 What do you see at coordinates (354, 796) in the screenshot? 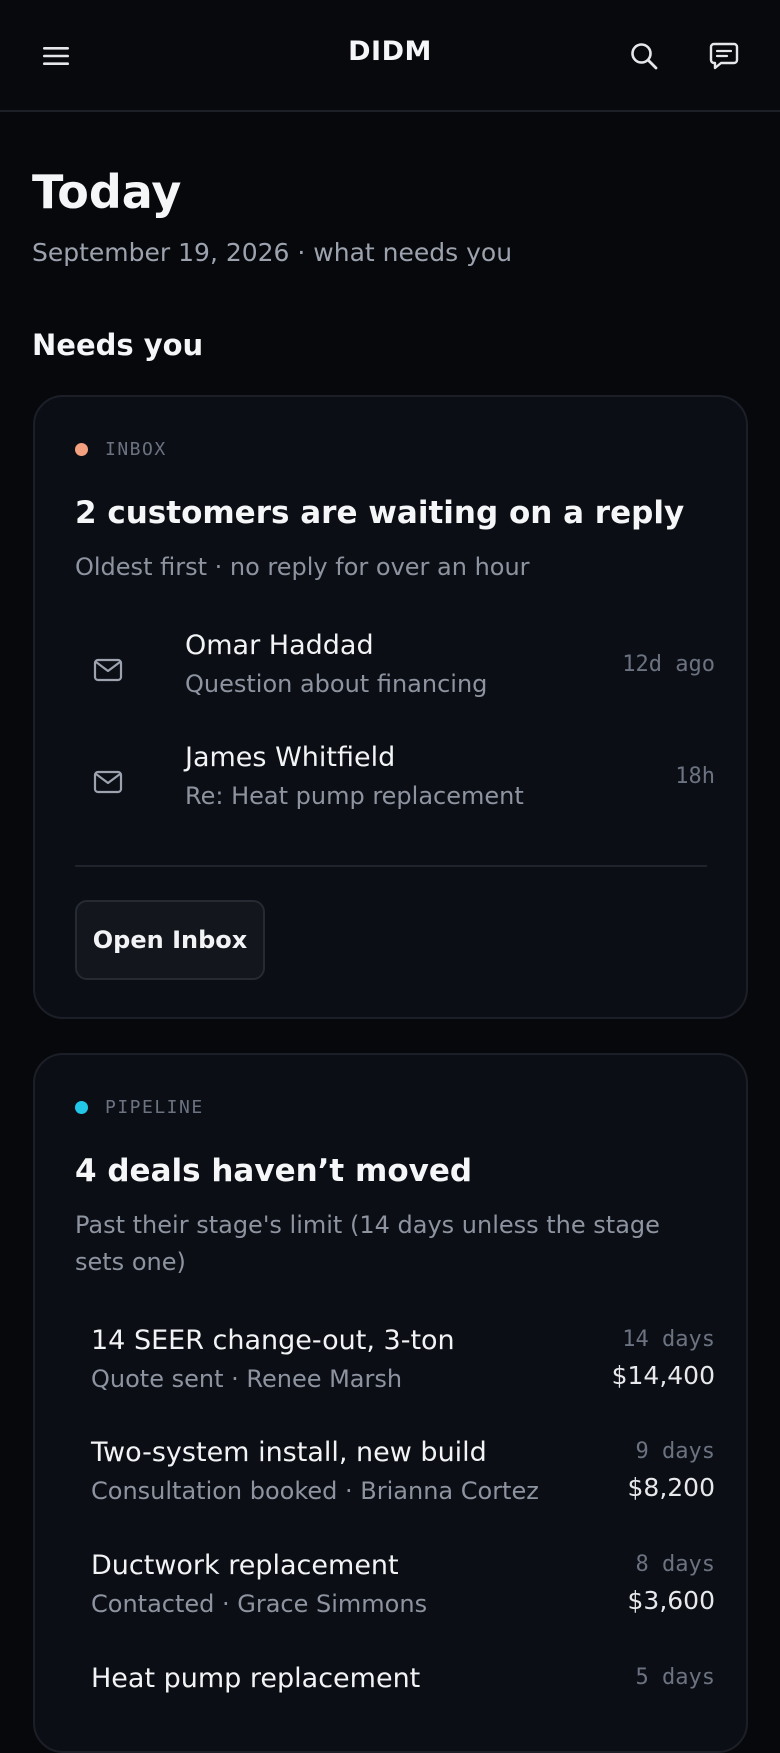
I see `message-subject: Re: Heat pump replacement` at bounding box center [354, 796].